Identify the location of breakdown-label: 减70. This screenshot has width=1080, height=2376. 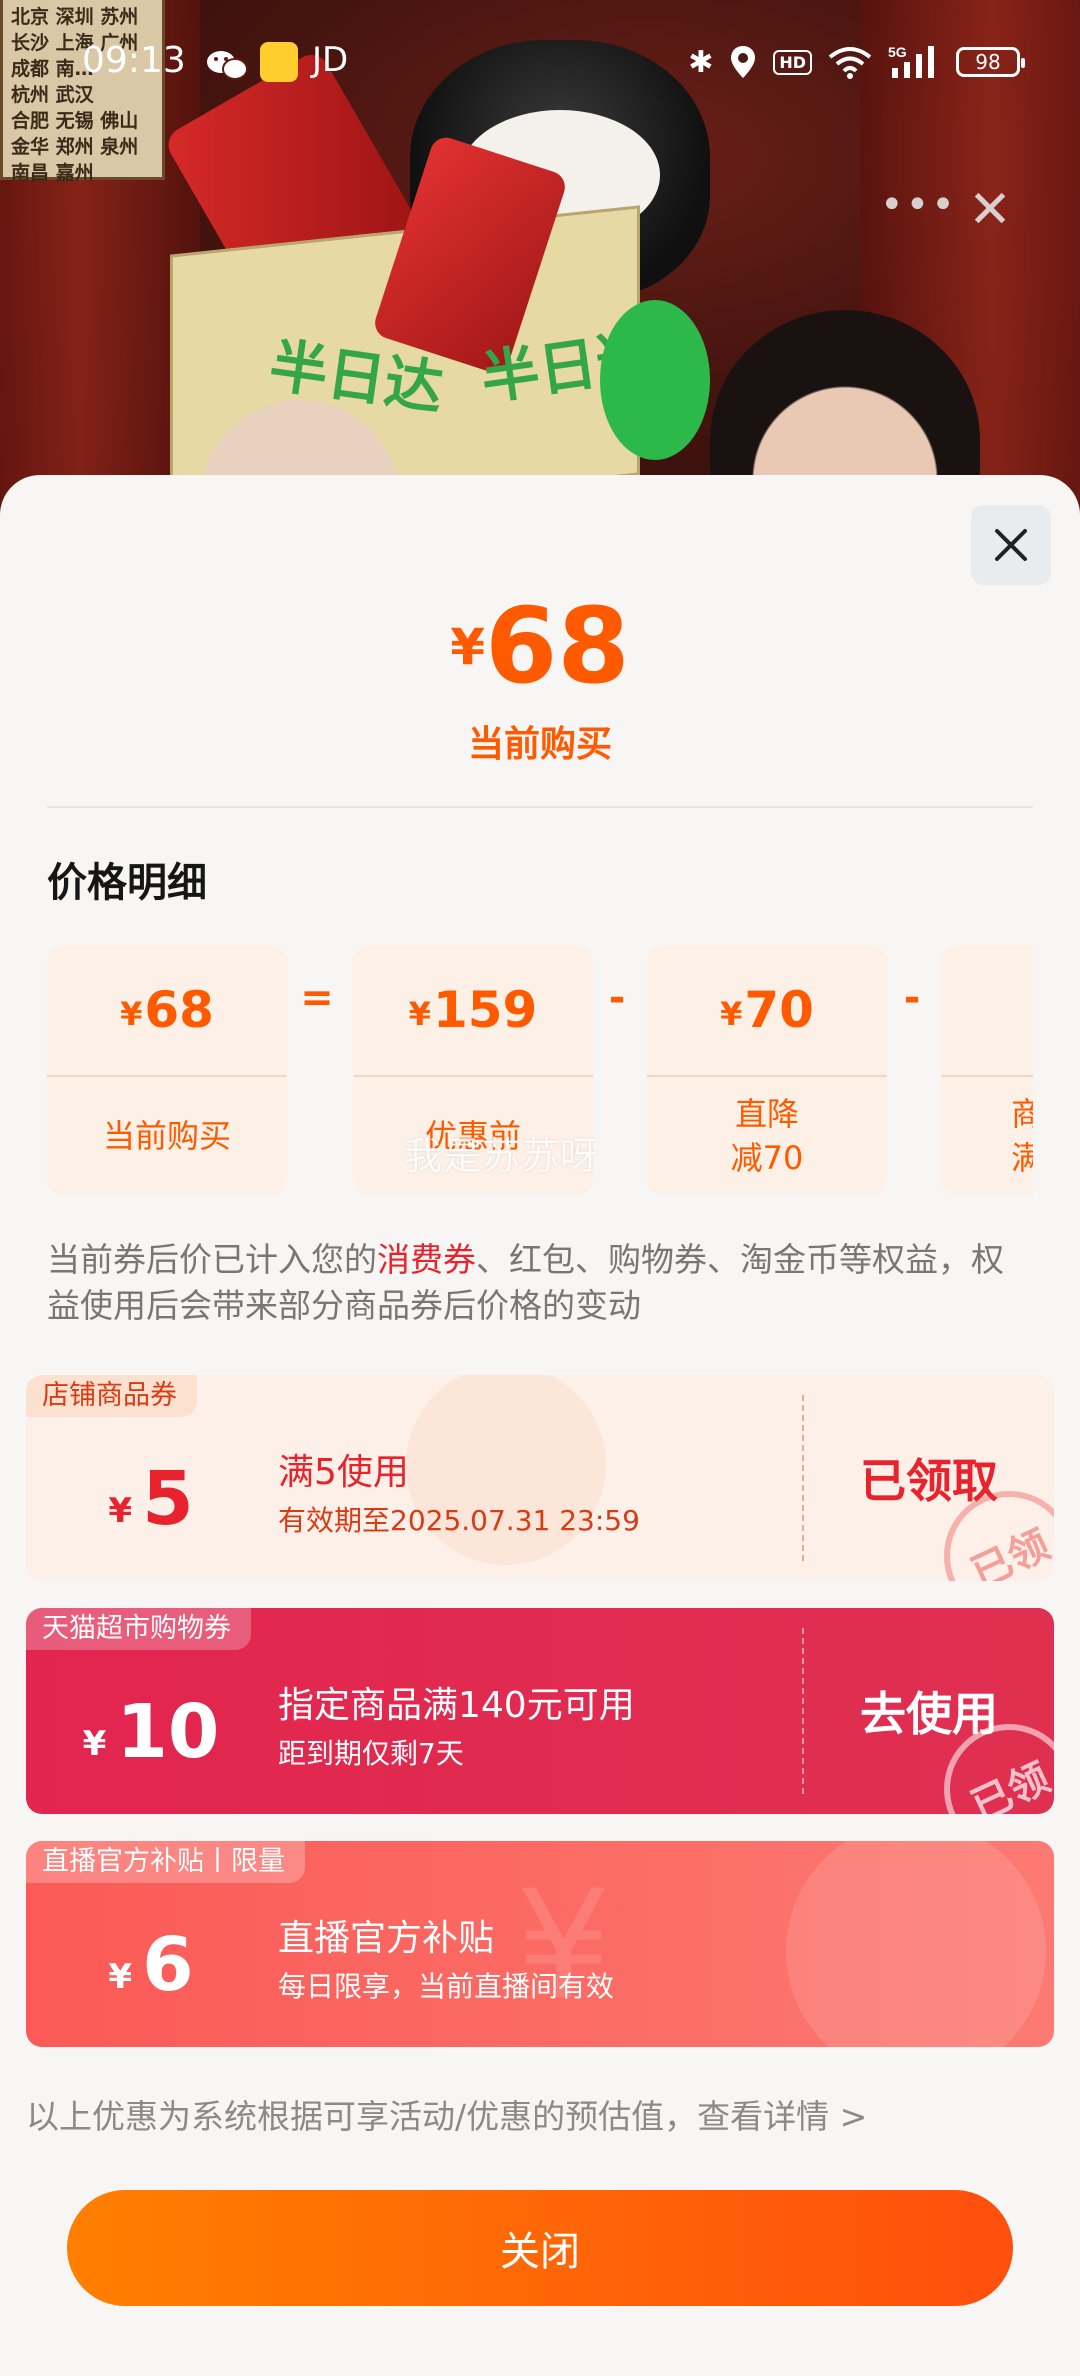
(767, 1158).